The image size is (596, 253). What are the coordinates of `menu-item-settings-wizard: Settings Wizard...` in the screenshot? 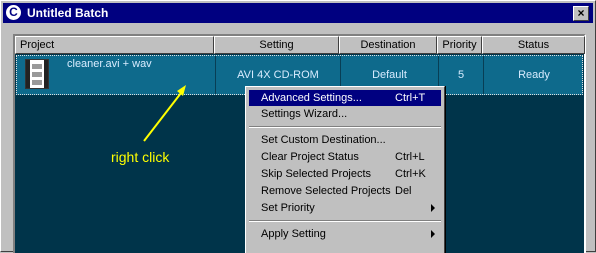 It's located at (345, 114).